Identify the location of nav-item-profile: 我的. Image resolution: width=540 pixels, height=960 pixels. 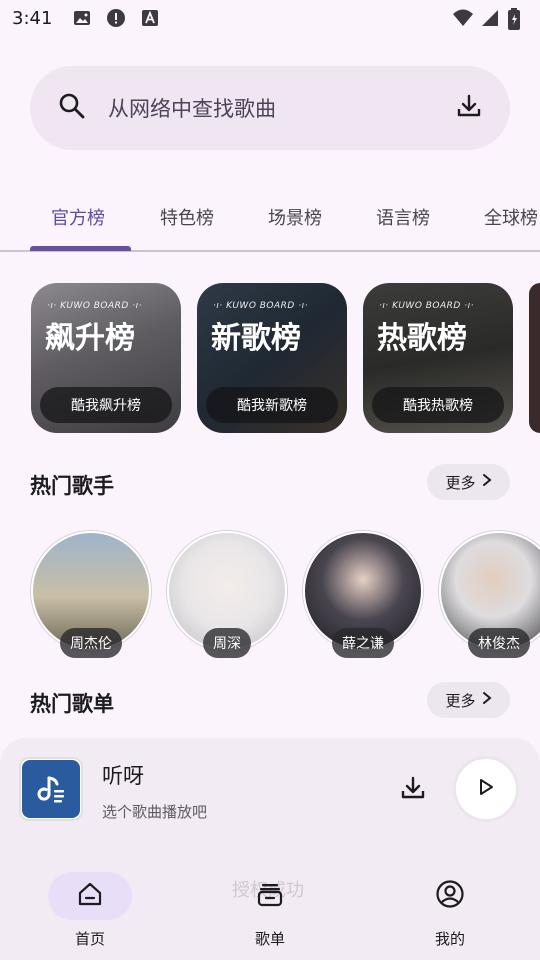
(450, 910).